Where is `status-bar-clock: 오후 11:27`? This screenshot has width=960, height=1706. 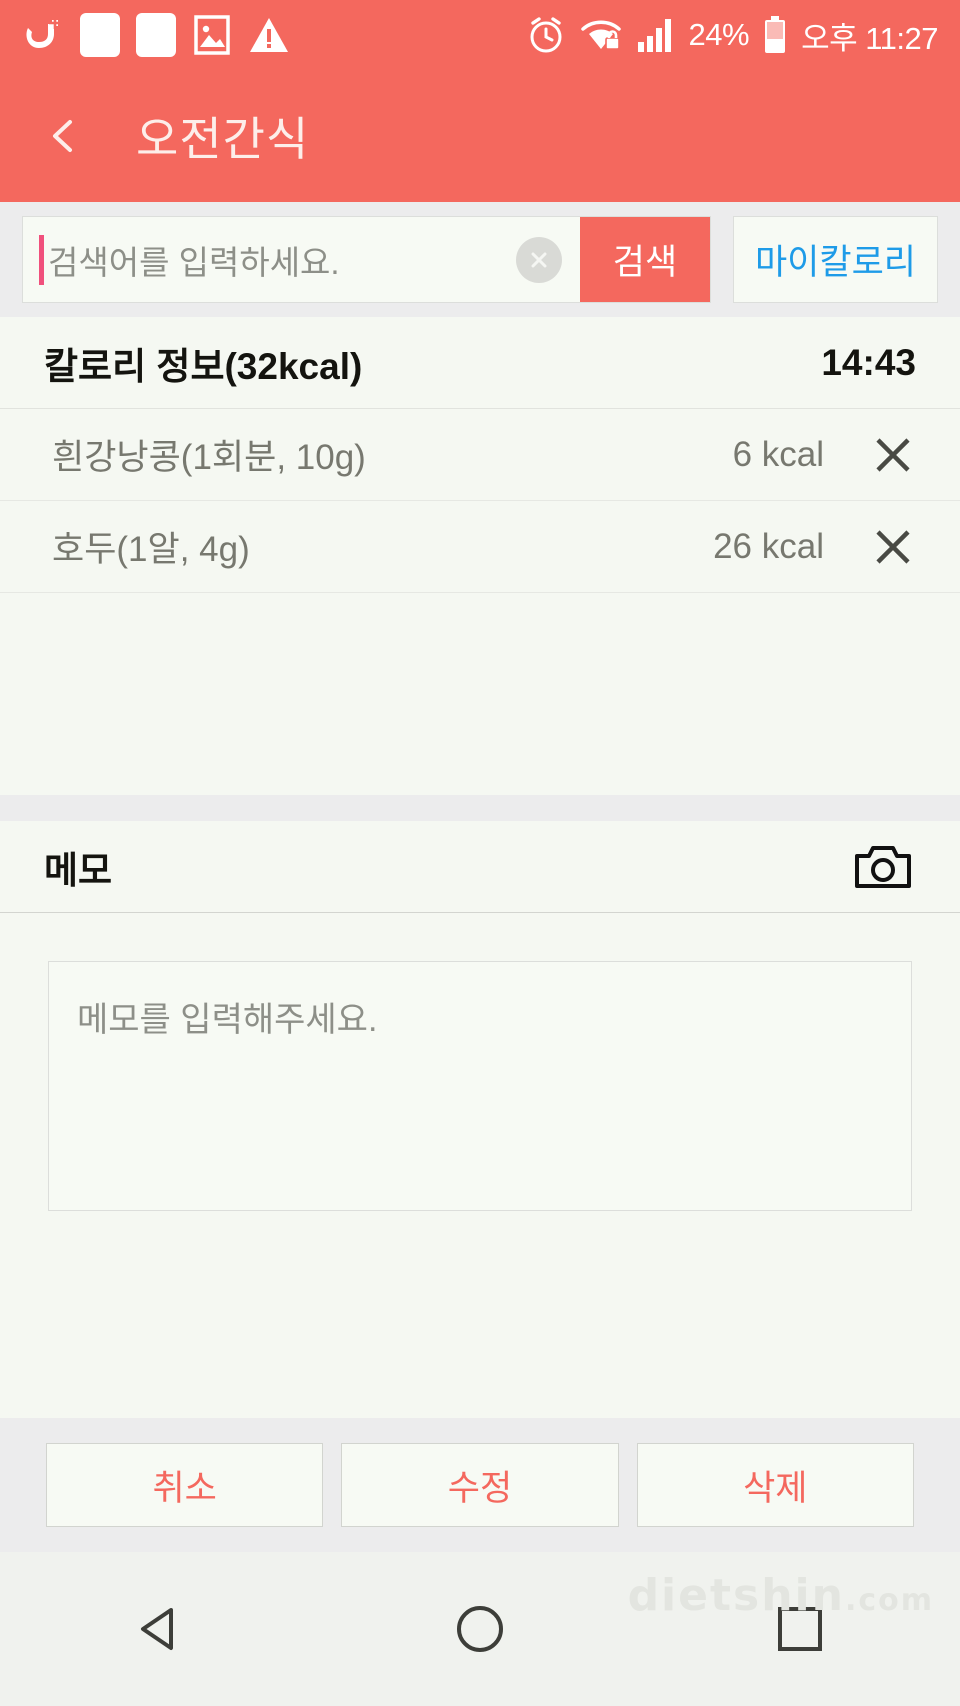
status-bar-clock: 오후 11:27 is located at coordinates (869, 38).